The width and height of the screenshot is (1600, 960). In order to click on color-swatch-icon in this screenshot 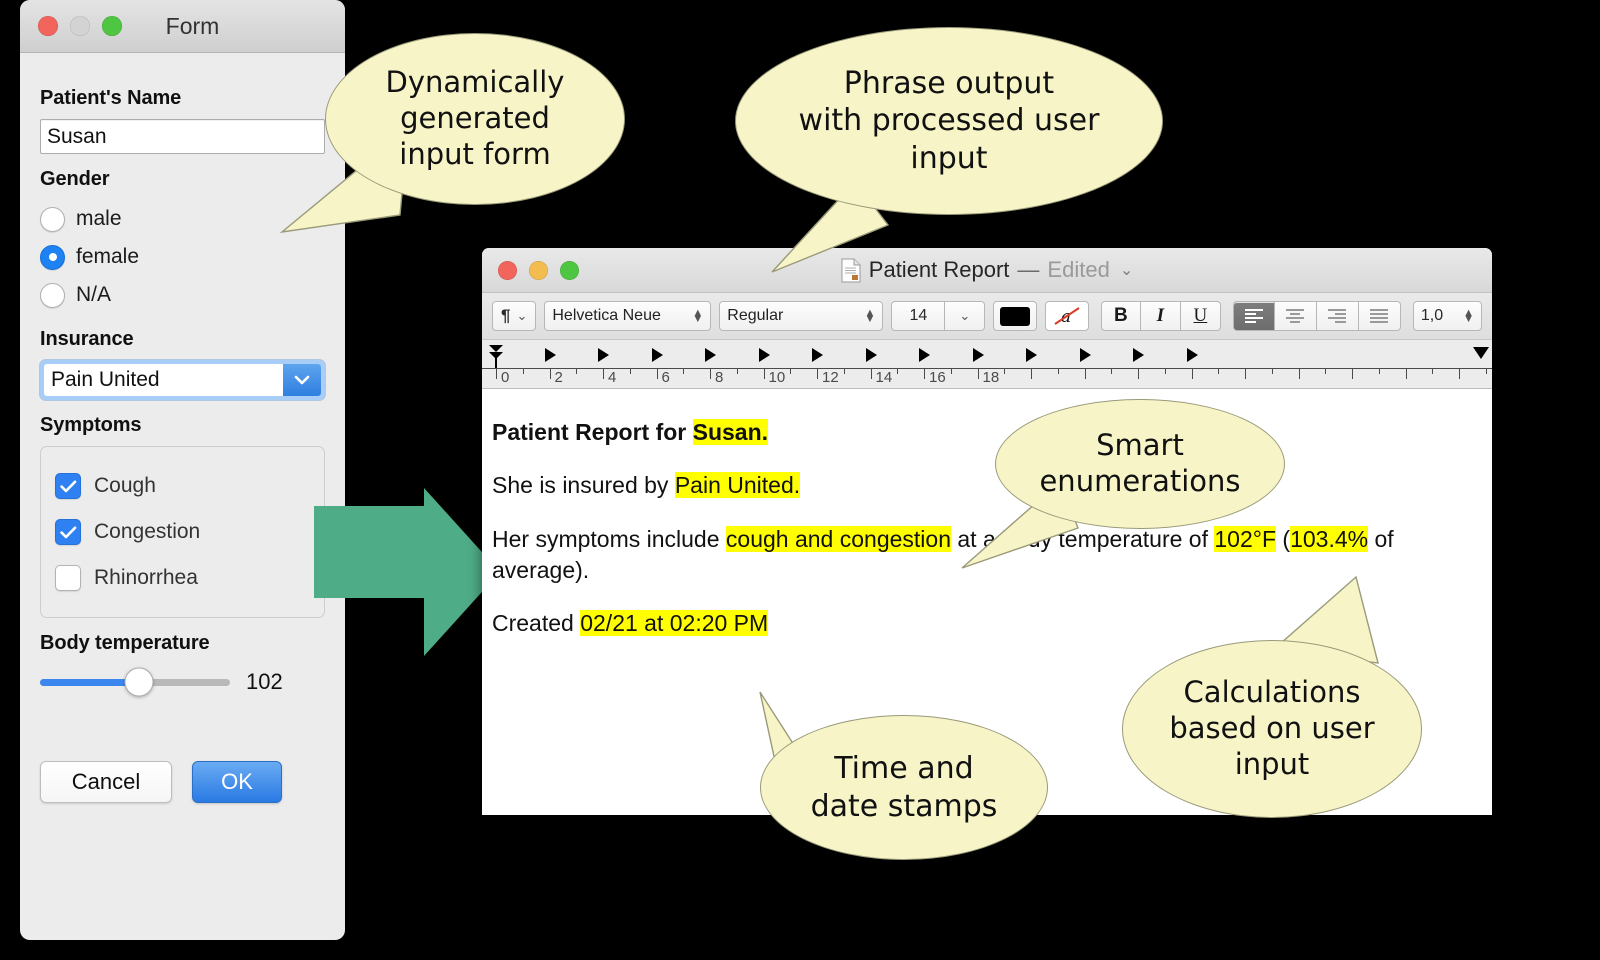, I will do `click(1015, 316)`.